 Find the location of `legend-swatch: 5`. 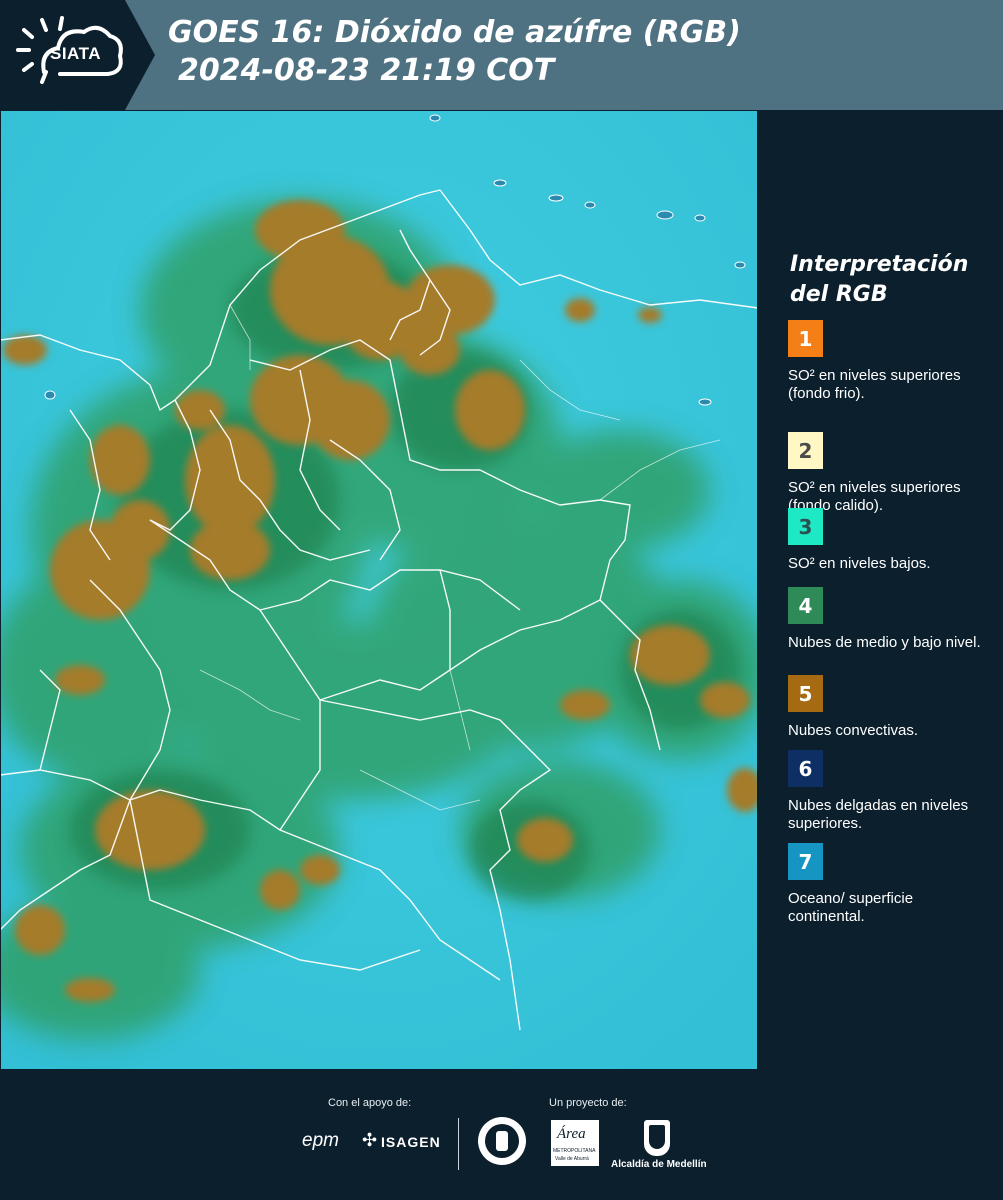

legend-swatch: 5 is located at coordinates (805, 693).